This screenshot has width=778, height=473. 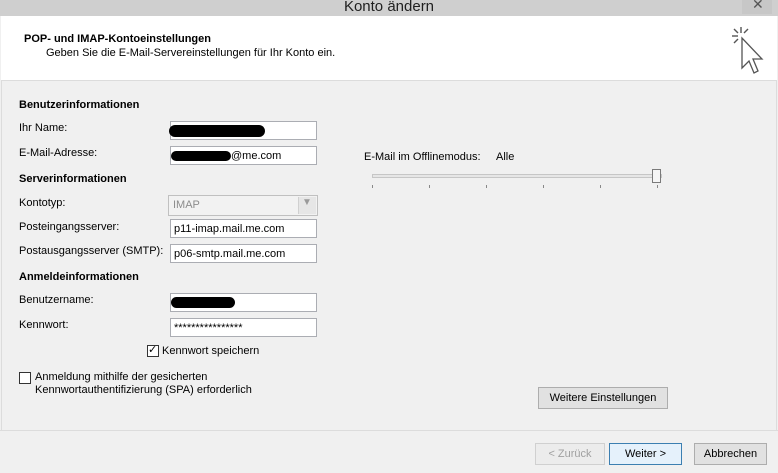 I want to click on back-button: < Zurück, so click(x=570, y=454).